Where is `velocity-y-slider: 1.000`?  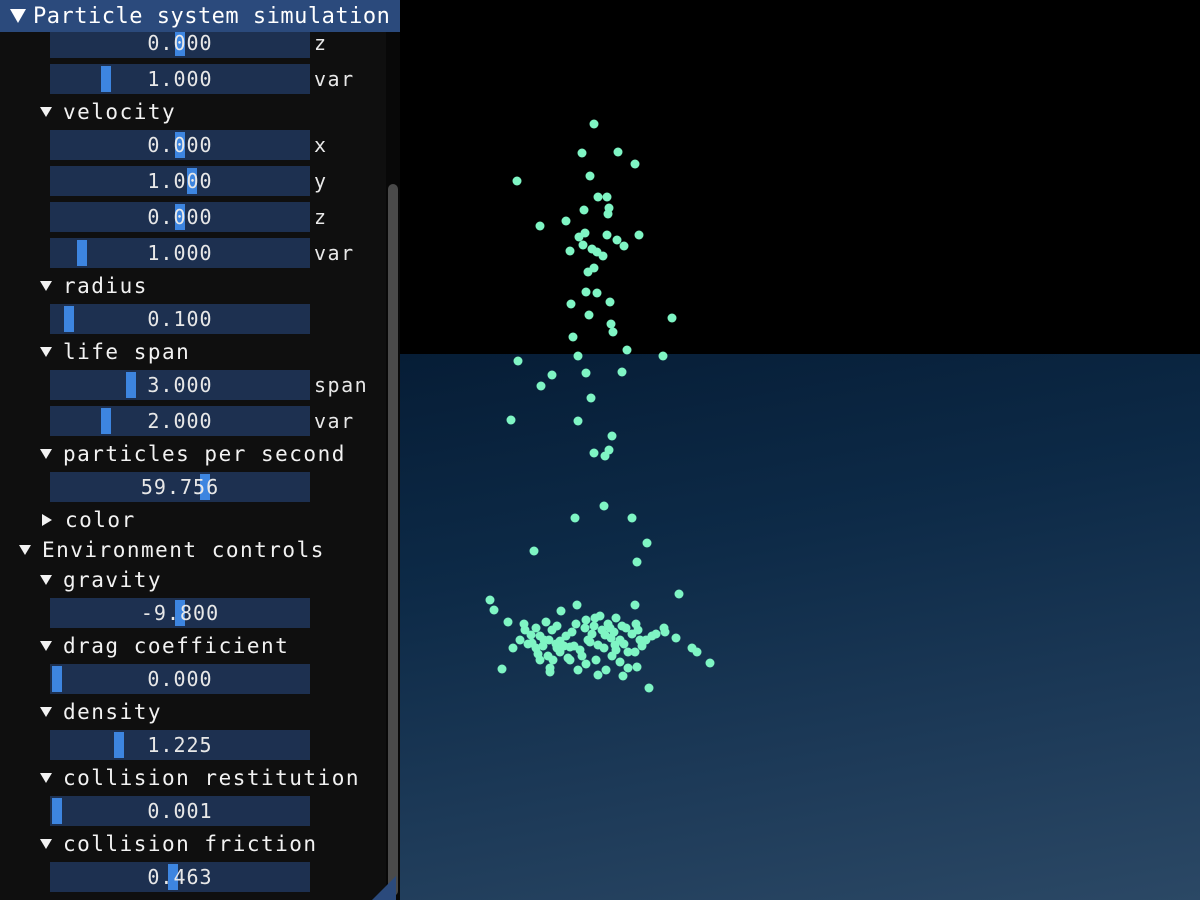
velocity-y-slider: 1.000 is located at coordinates (180, 181).